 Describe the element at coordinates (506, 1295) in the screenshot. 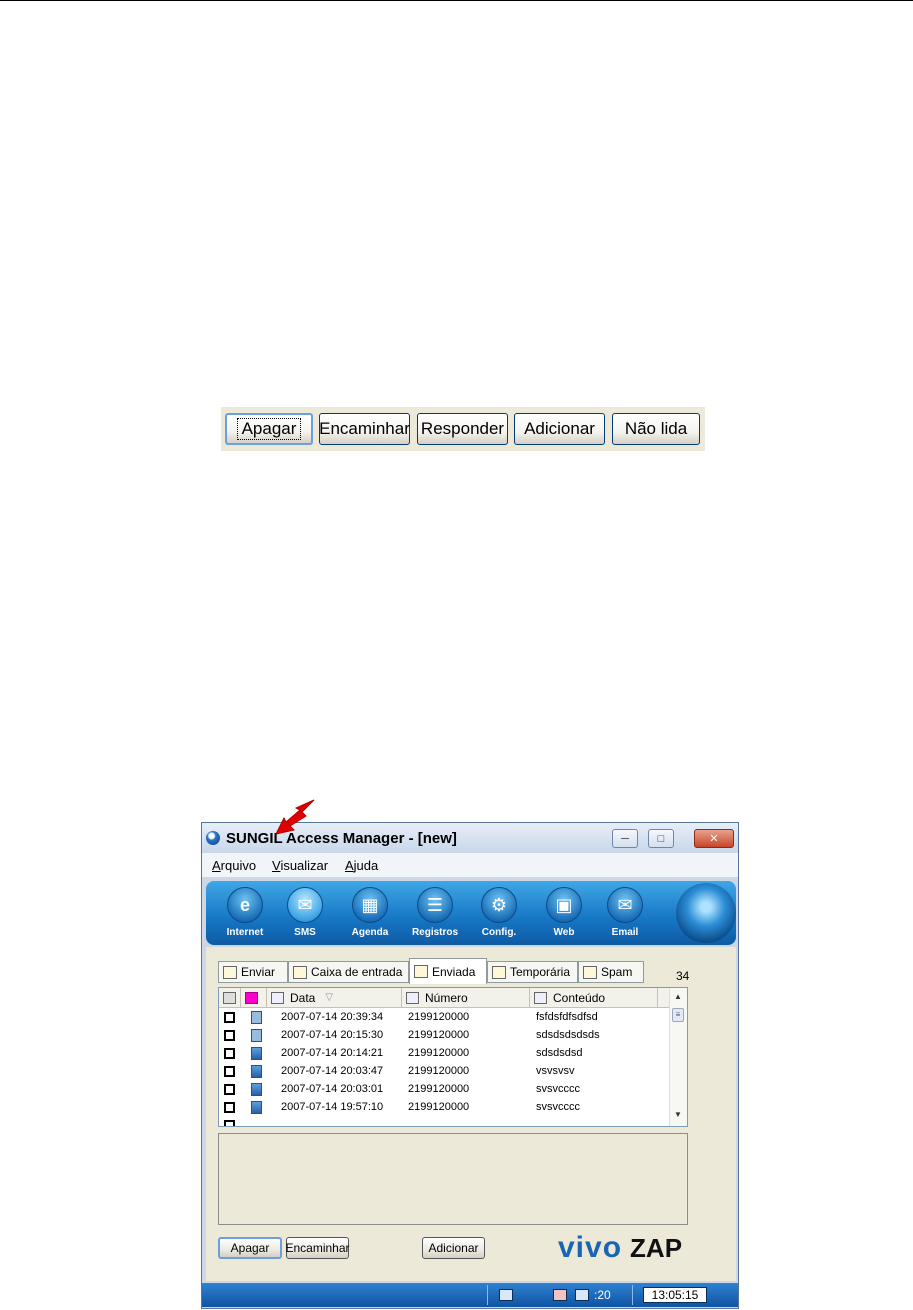

I see `signal-strength-icon` at that location.